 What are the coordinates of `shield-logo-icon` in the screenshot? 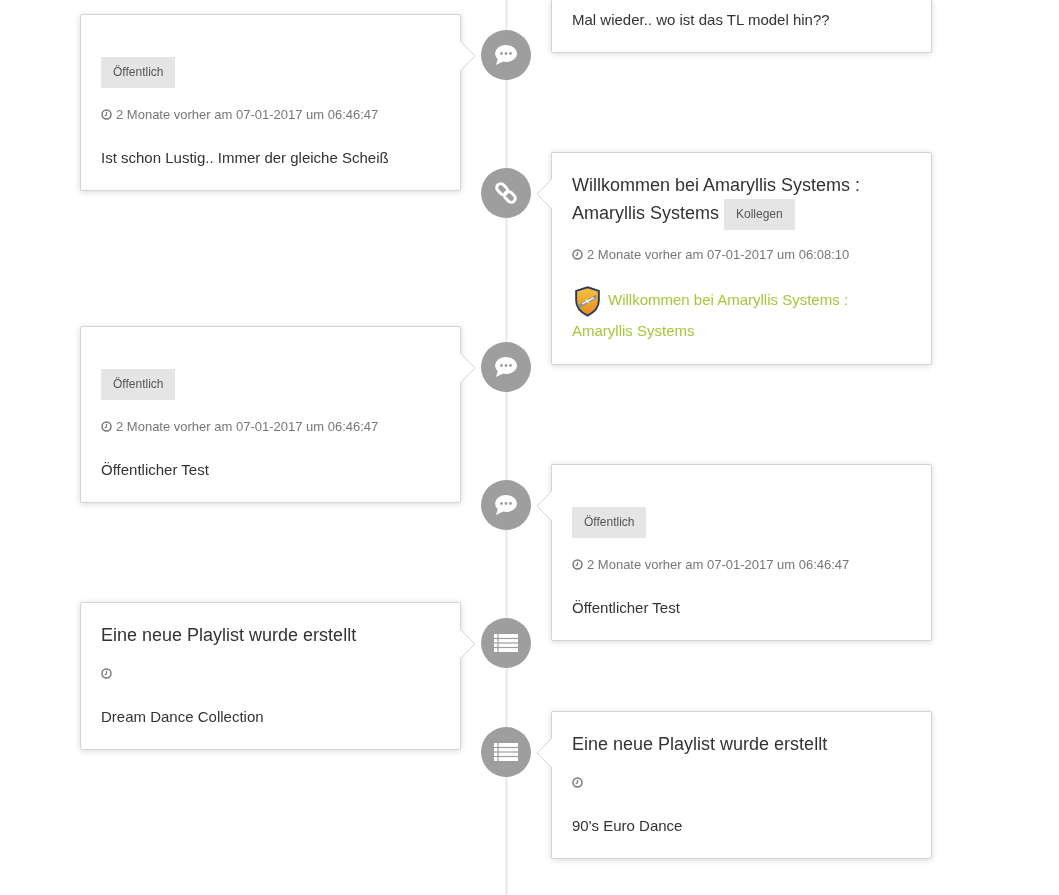 It's located at (587, 301).